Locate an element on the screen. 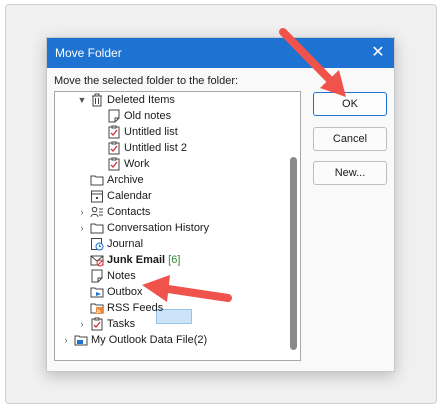  tree-item-label: Outbox is located at coordinates (125, 292).